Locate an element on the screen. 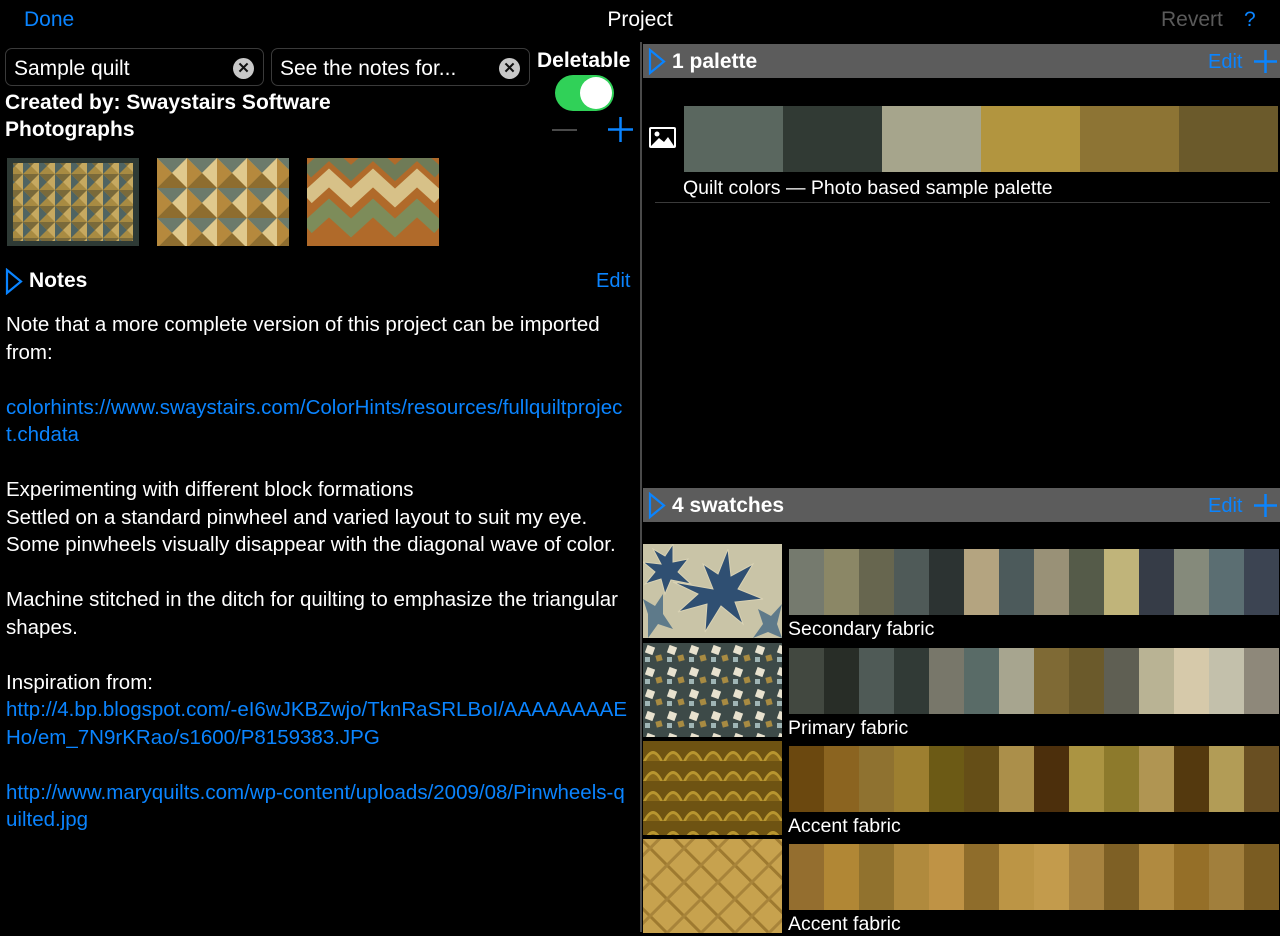 The width and height of the screenshot is (1280, 936). inspiration-label: Inspiration from: is located at coordinates (79, 682).